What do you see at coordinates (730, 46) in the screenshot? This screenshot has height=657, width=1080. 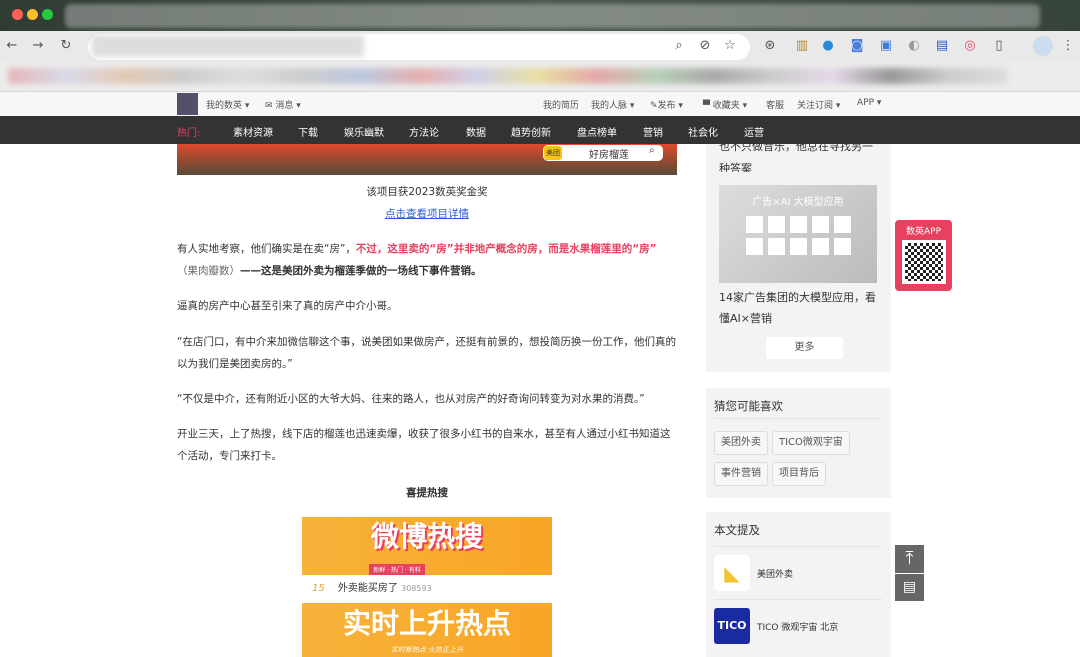 I see `star-icon: ☆` at bounding box center [730, 46].